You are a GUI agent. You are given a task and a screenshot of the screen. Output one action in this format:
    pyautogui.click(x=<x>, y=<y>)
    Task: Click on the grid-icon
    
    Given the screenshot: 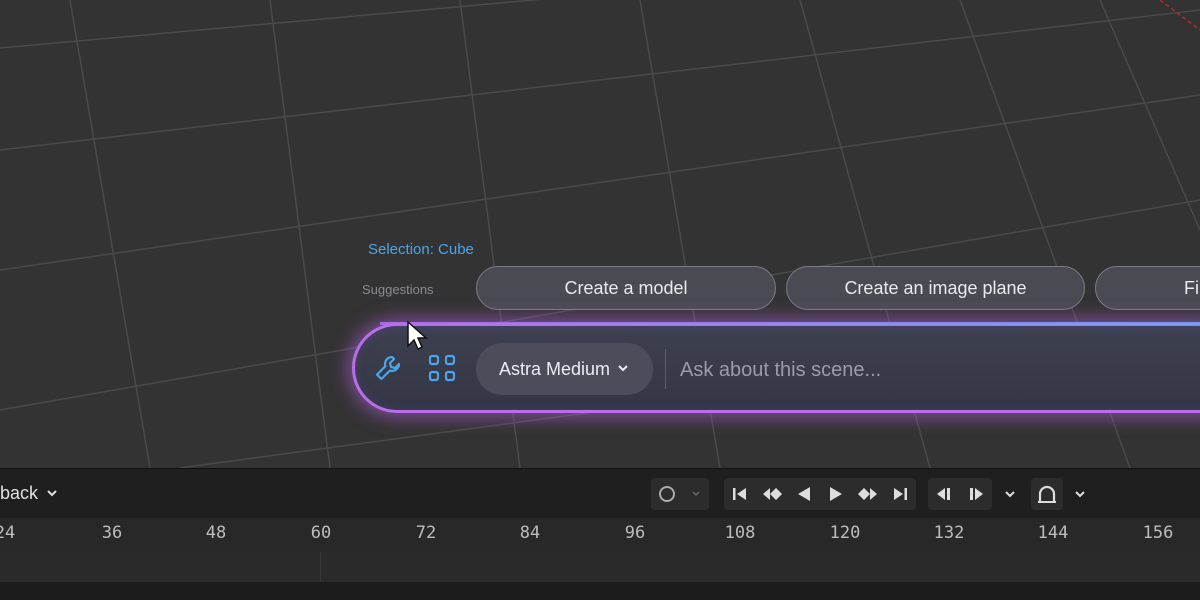 What is the action you would take?
    pyautogui.click(x=442, y=368)
    